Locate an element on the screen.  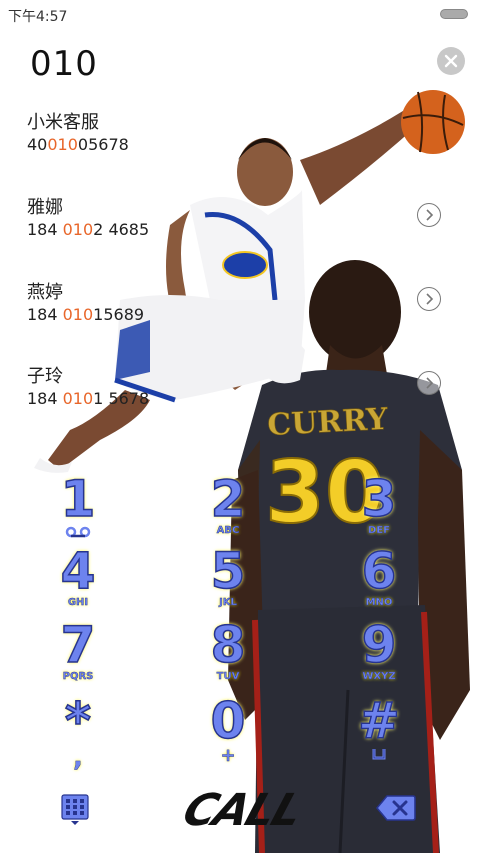
key-digit: 7 is located at coordinates (78, 645).